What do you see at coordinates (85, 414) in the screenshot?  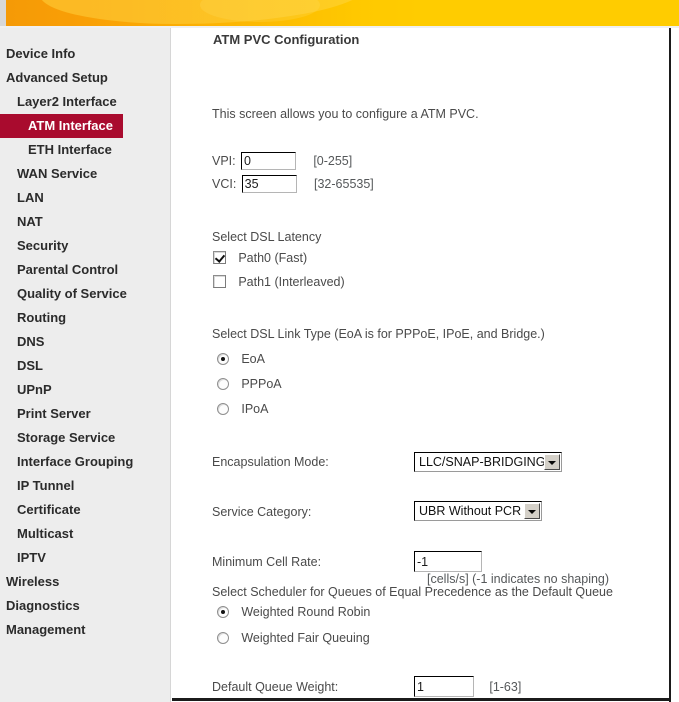 I see `sidebar-item-print-server: Print Server` at bounding box center [85, 414].